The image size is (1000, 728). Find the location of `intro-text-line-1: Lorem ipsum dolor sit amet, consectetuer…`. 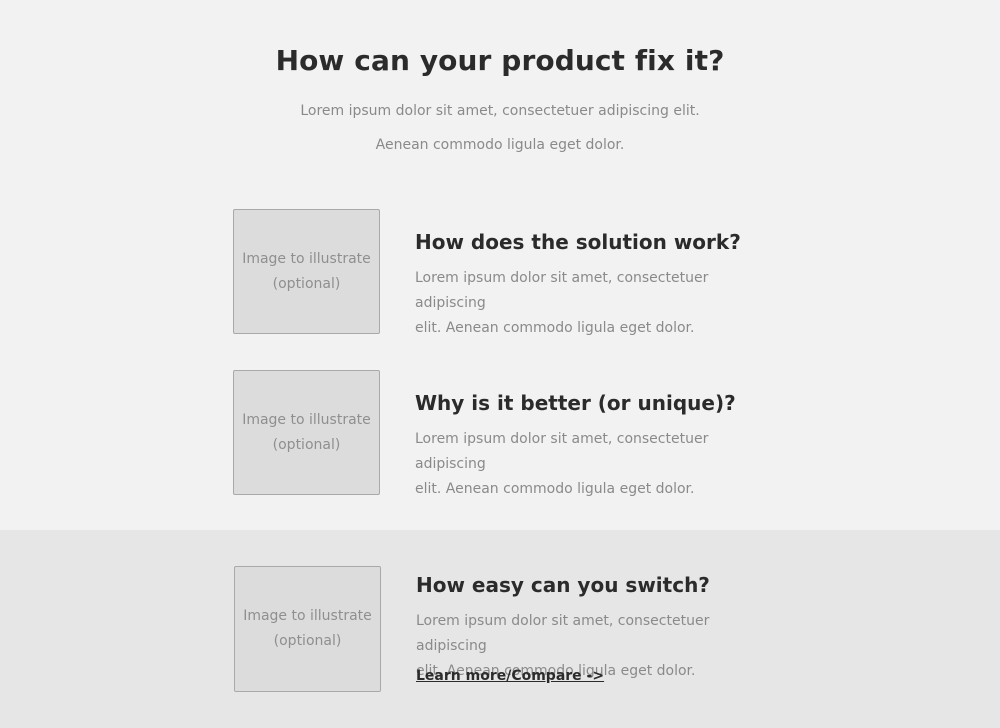

intro-text-line-1: Lorem ipsum dolor sit amet, consectetuer… is located at coordinates (500, 111).